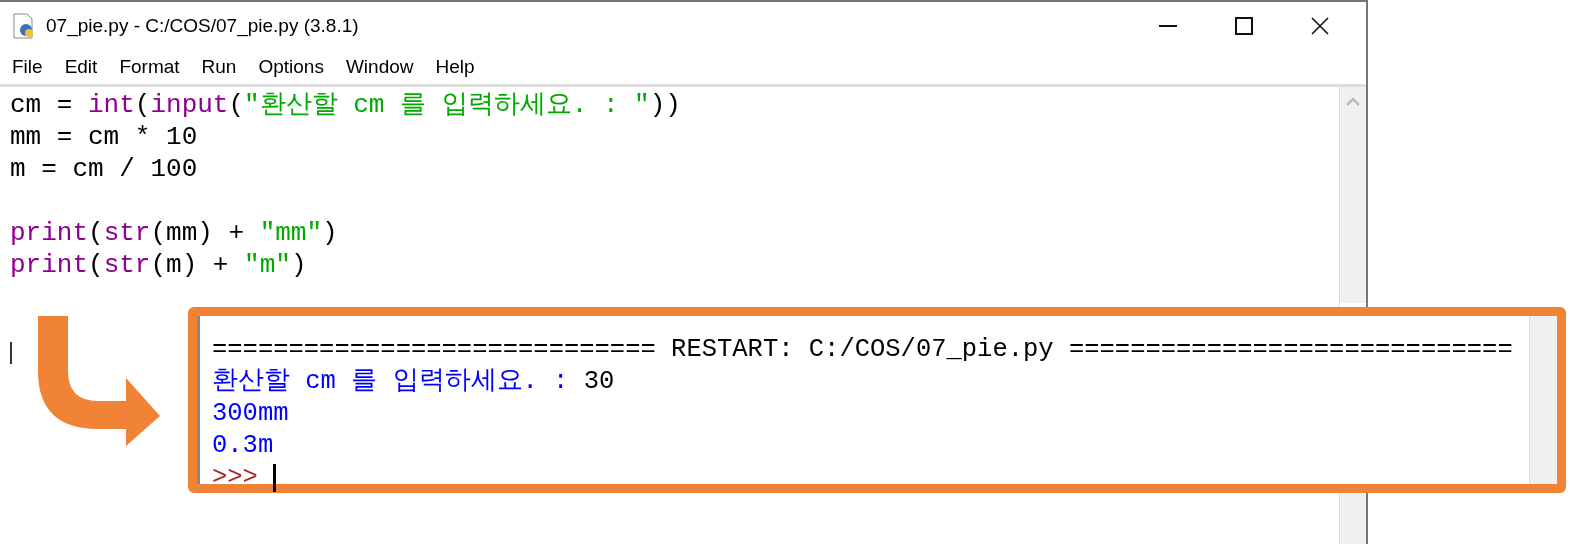 This screenshot has height=544, width=1581. Describe the element at coordinates (599, 382) in the screenshot. I see `code-text: 30` at that location.